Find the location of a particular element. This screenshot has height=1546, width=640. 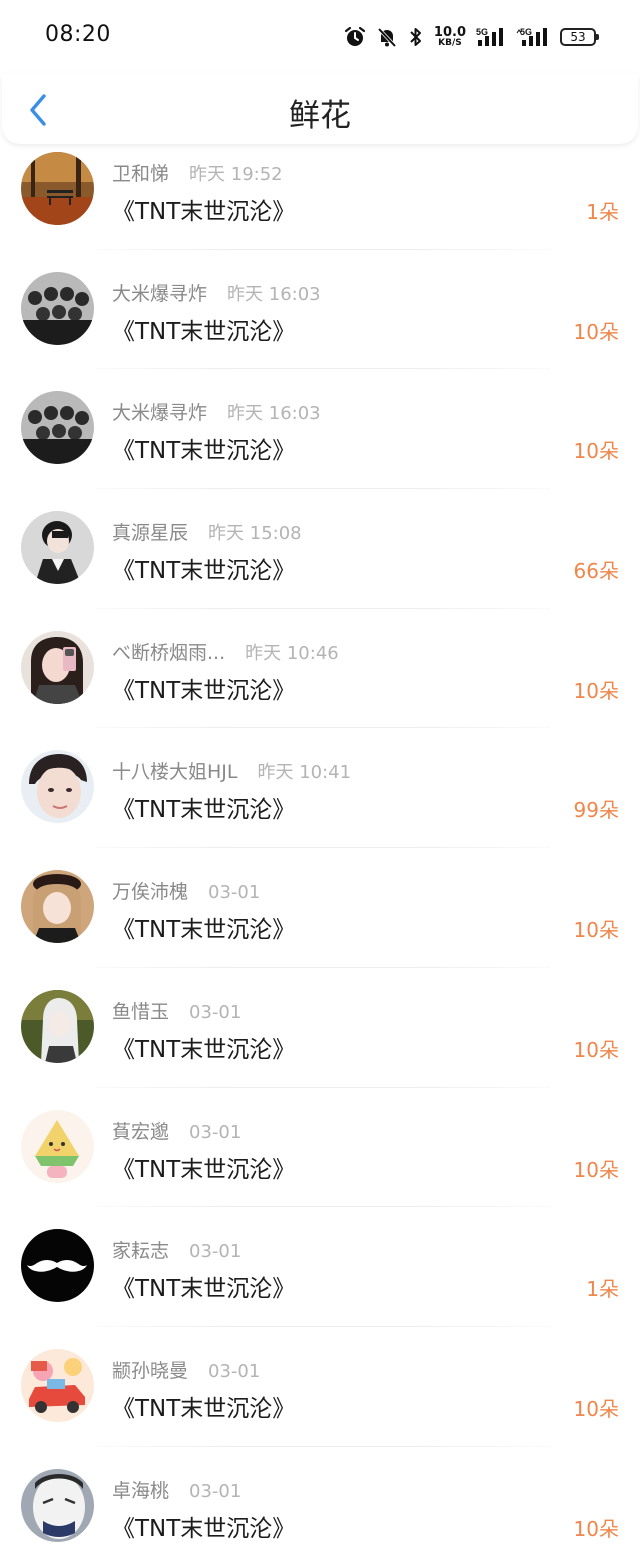

bluetooth-icon is located at coordinates (416, 37).